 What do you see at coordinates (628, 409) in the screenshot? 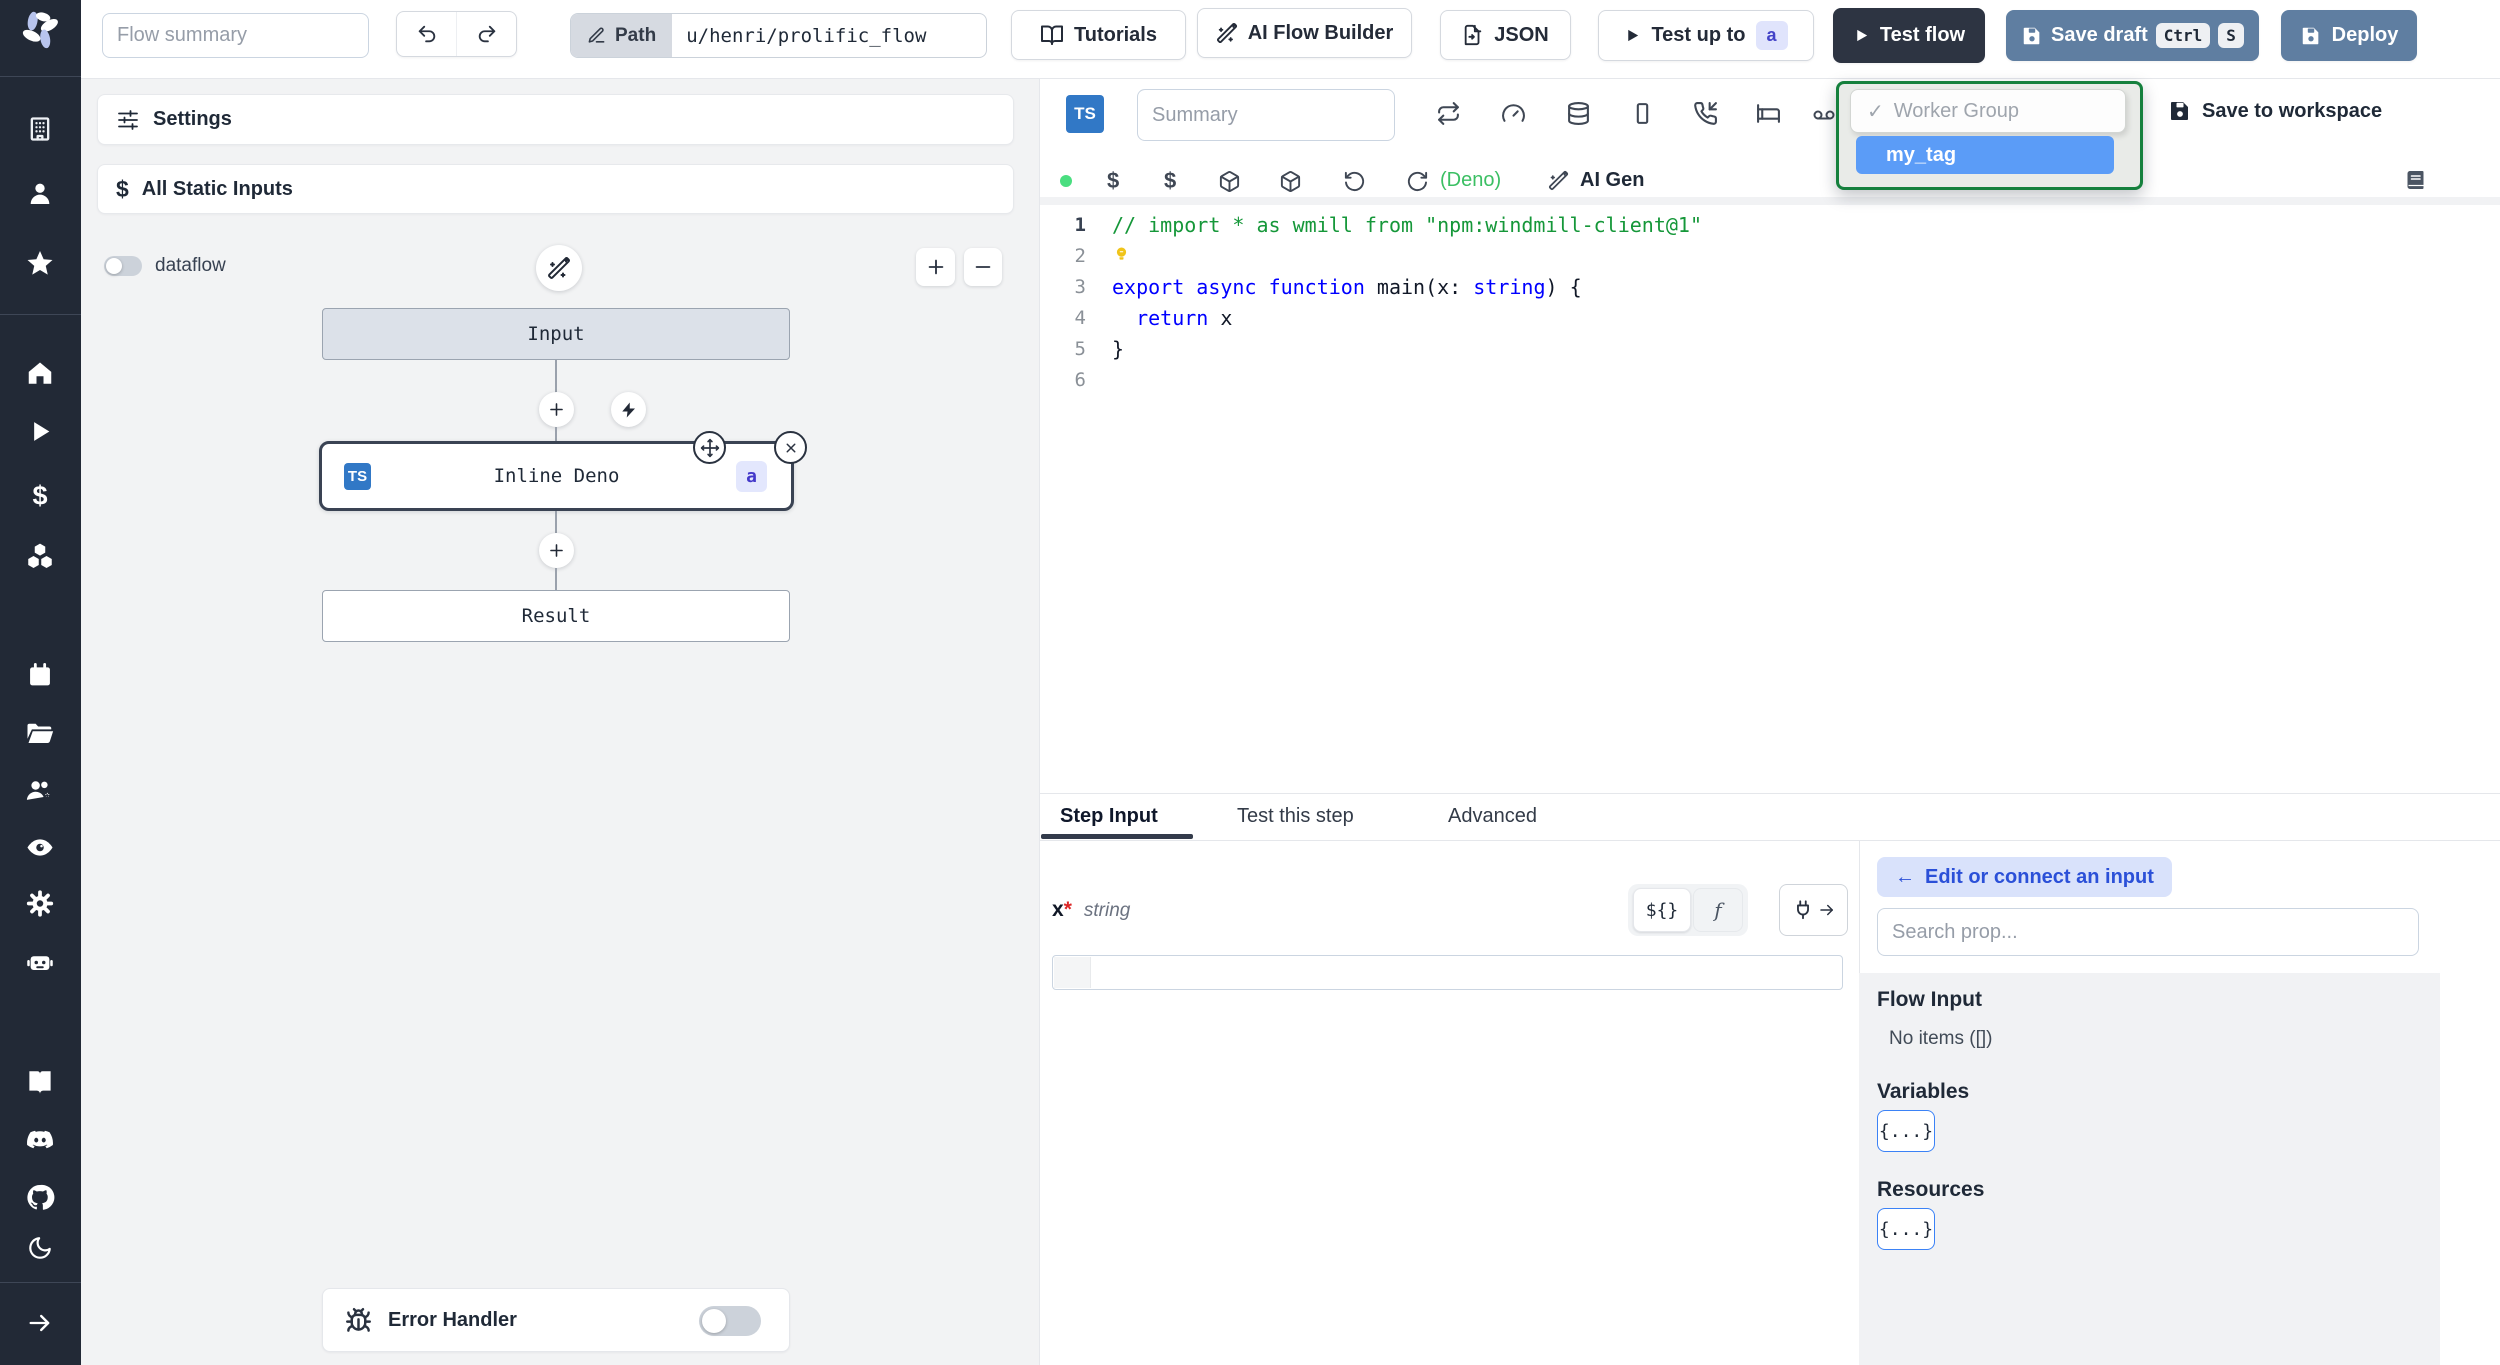
I see `trigger-zap-button` at bounding box center [628, 409].